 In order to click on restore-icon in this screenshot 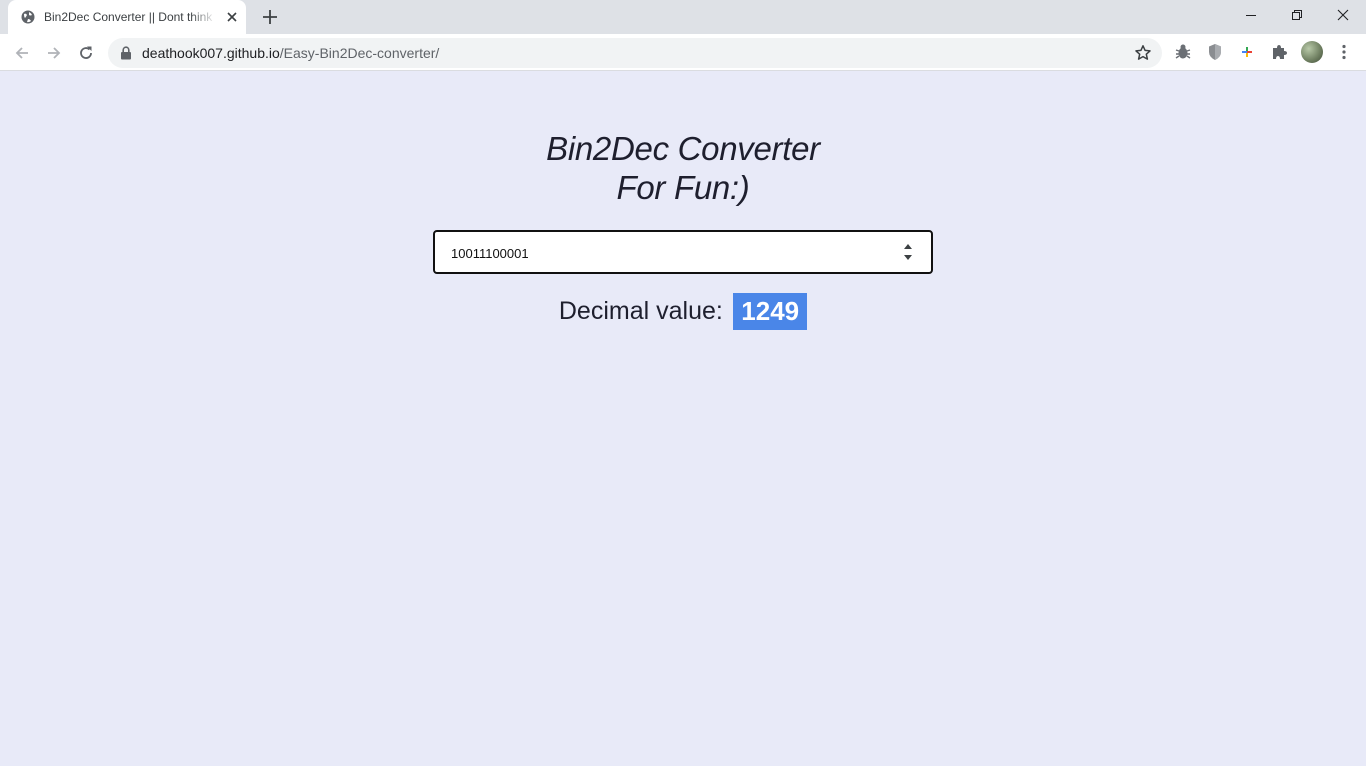, I will do `click(1297, 15)`.